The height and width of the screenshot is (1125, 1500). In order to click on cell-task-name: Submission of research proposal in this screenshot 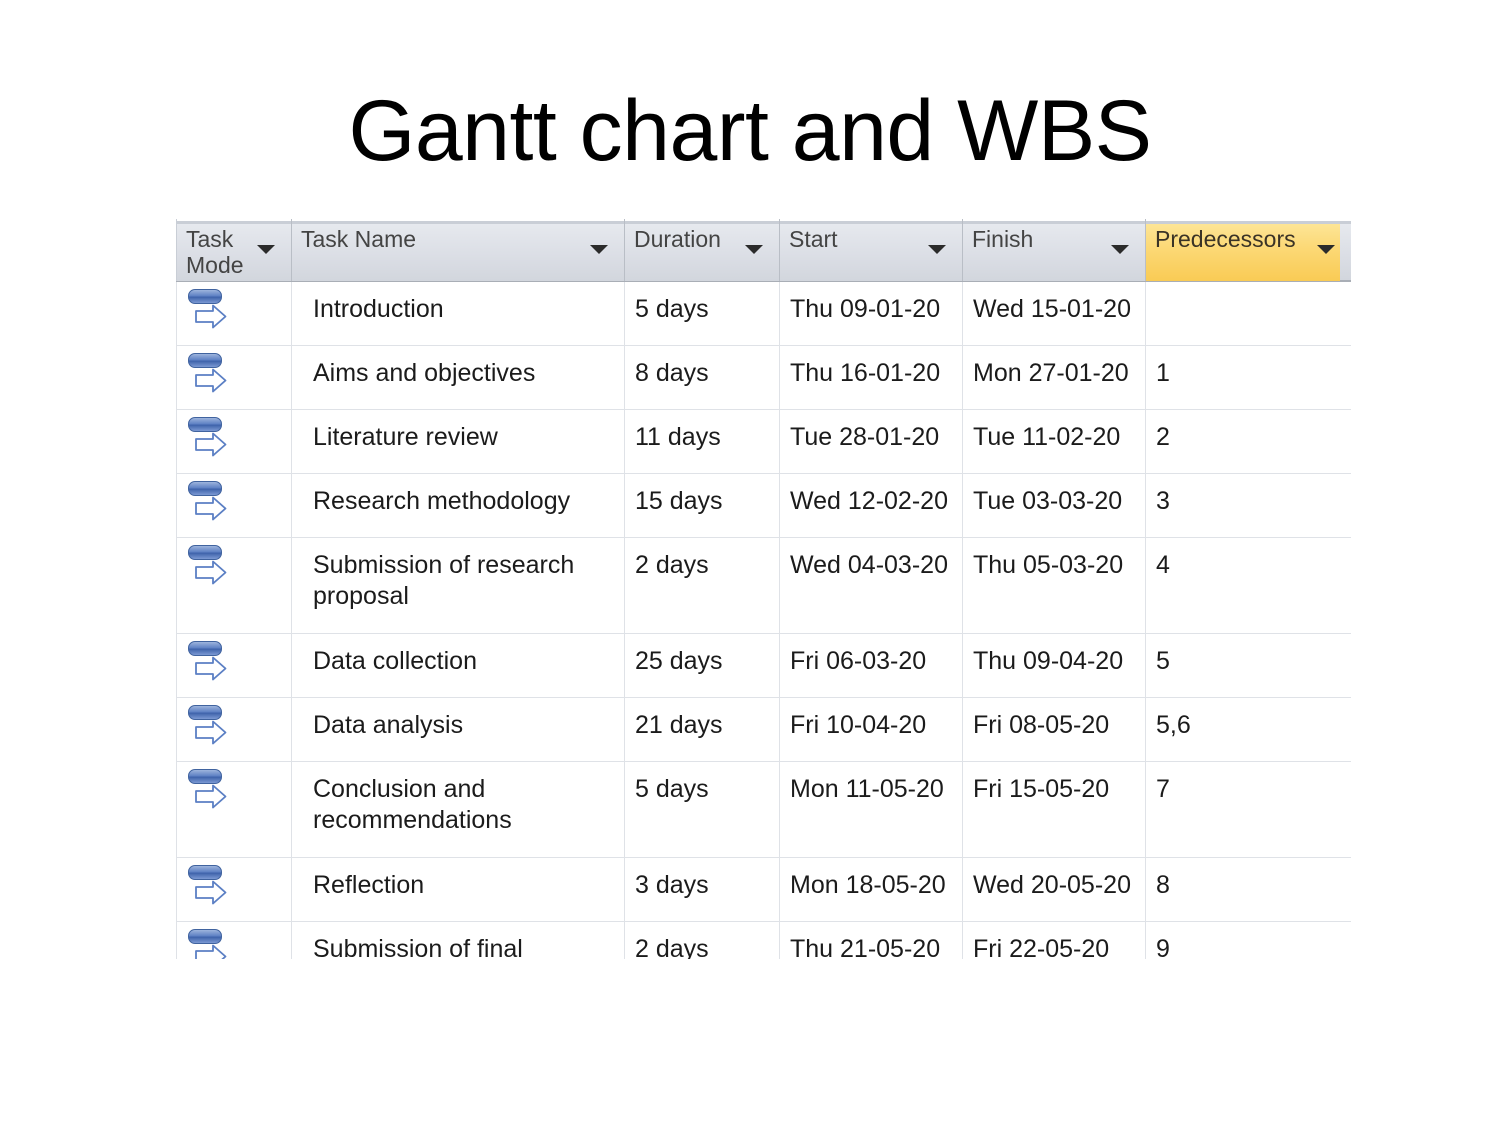, I will do `click(458, 585)`.